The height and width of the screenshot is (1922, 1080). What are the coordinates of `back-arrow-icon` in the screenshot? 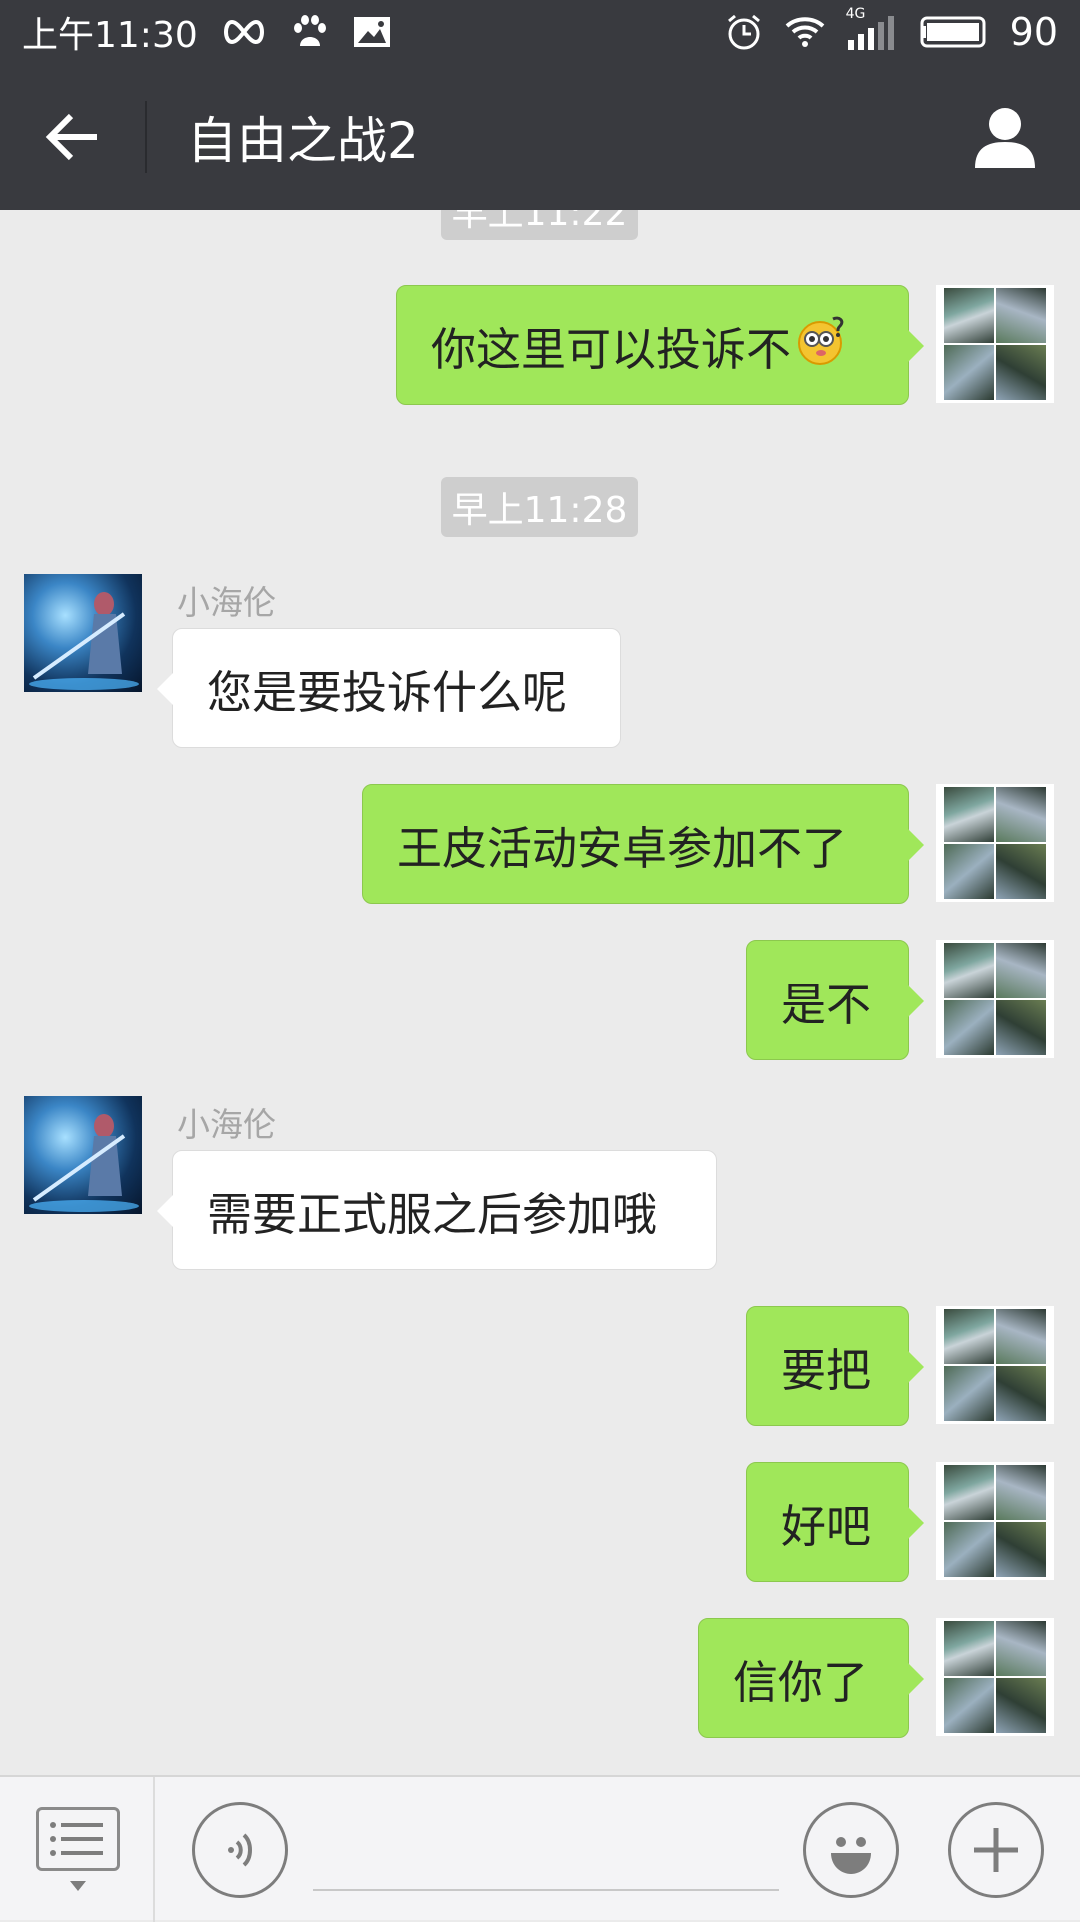 It's located at (71, 137).